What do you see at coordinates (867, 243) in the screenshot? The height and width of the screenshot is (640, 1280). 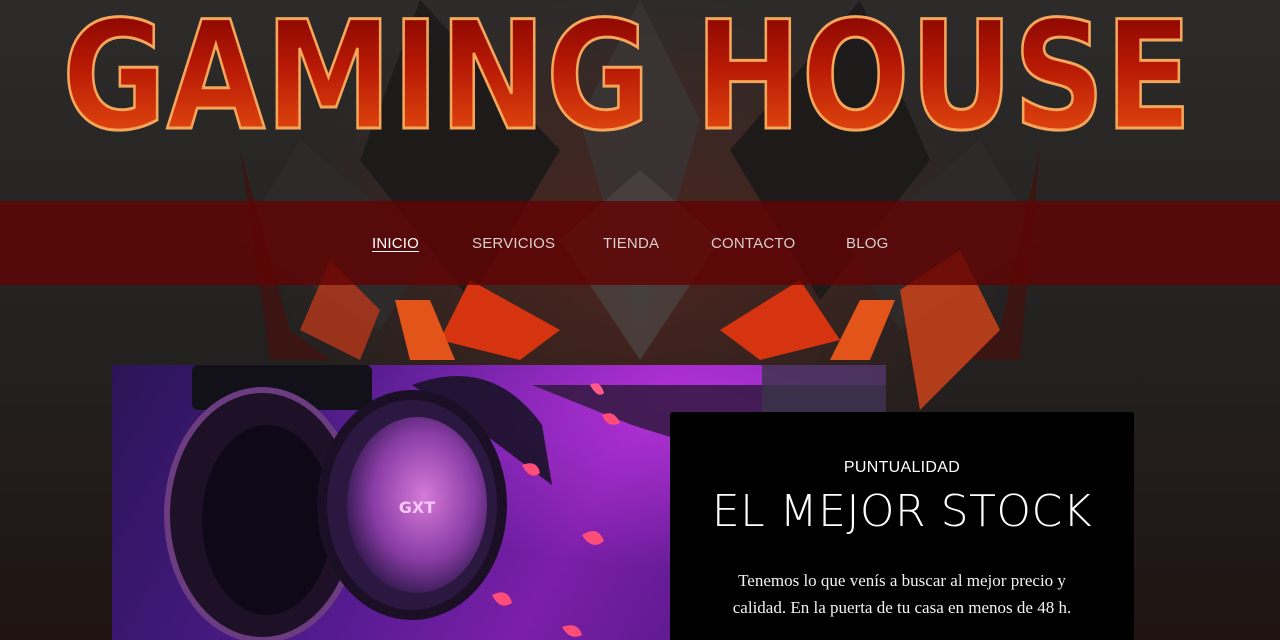 I see `nav-item-blog: BLOG` at bounding box center [867, 243].